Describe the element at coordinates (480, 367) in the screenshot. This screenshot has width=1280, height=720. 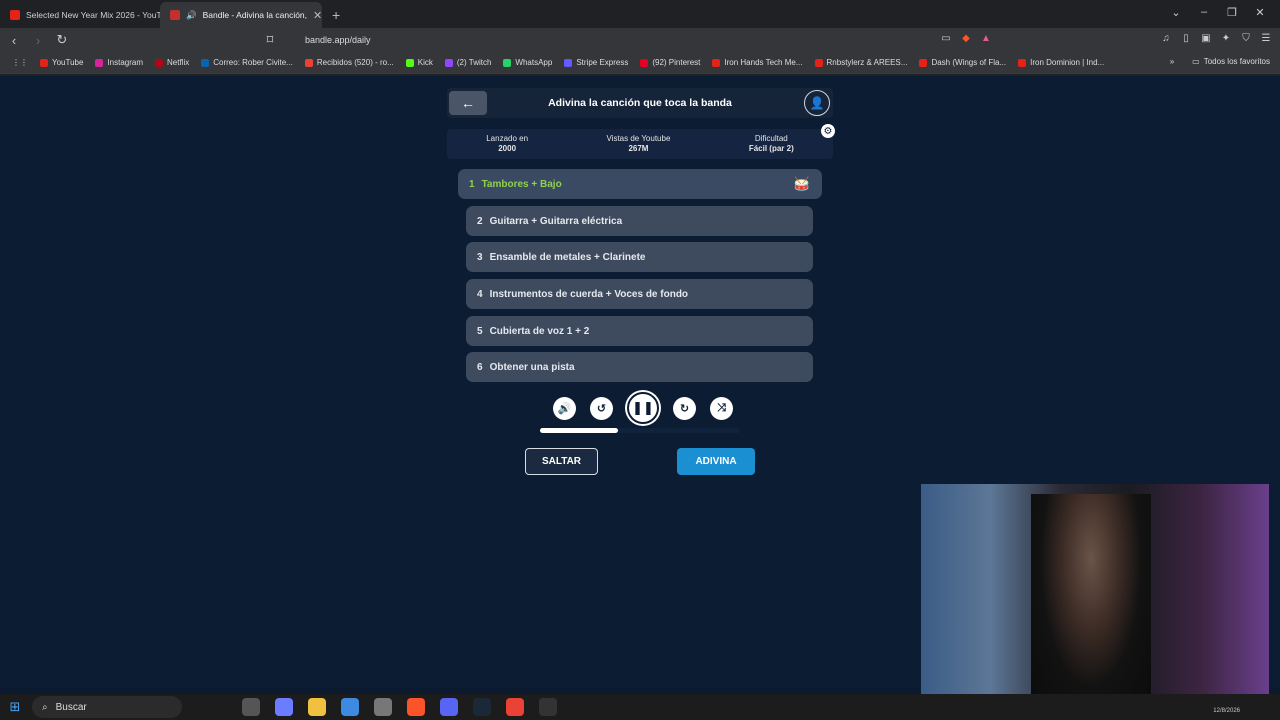
I see `track-number: 6` at that location.